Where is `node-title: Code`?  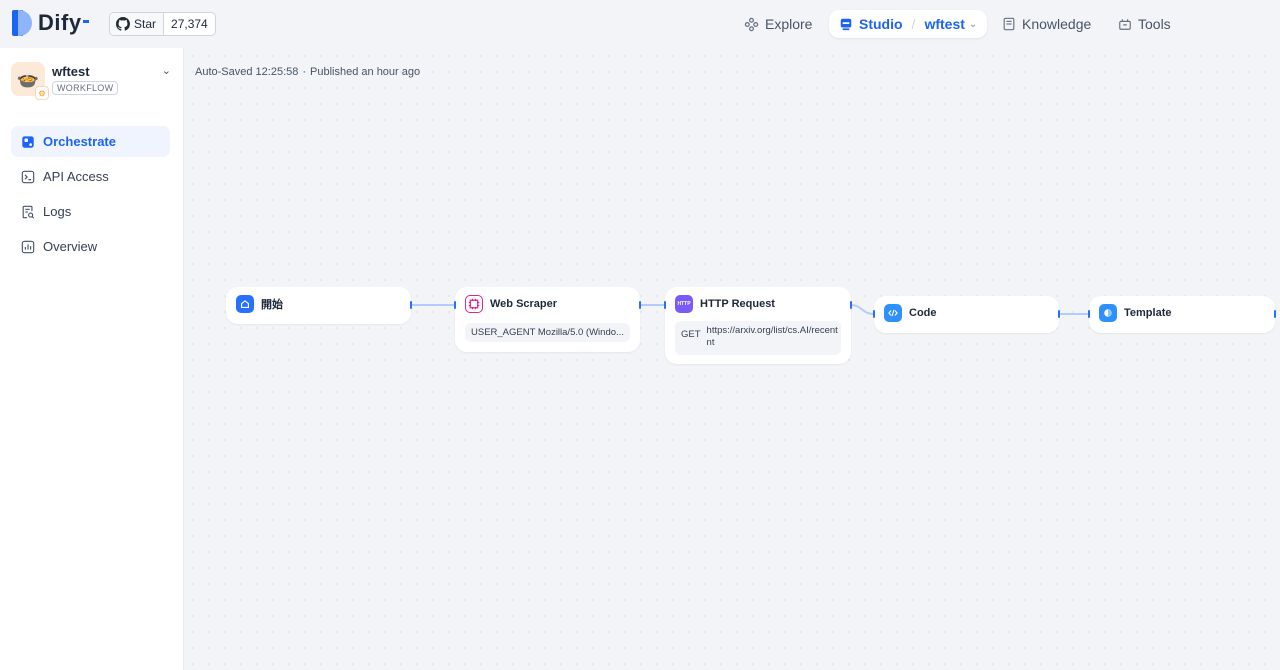
node-title: Code is located at coordinates (923, 313).